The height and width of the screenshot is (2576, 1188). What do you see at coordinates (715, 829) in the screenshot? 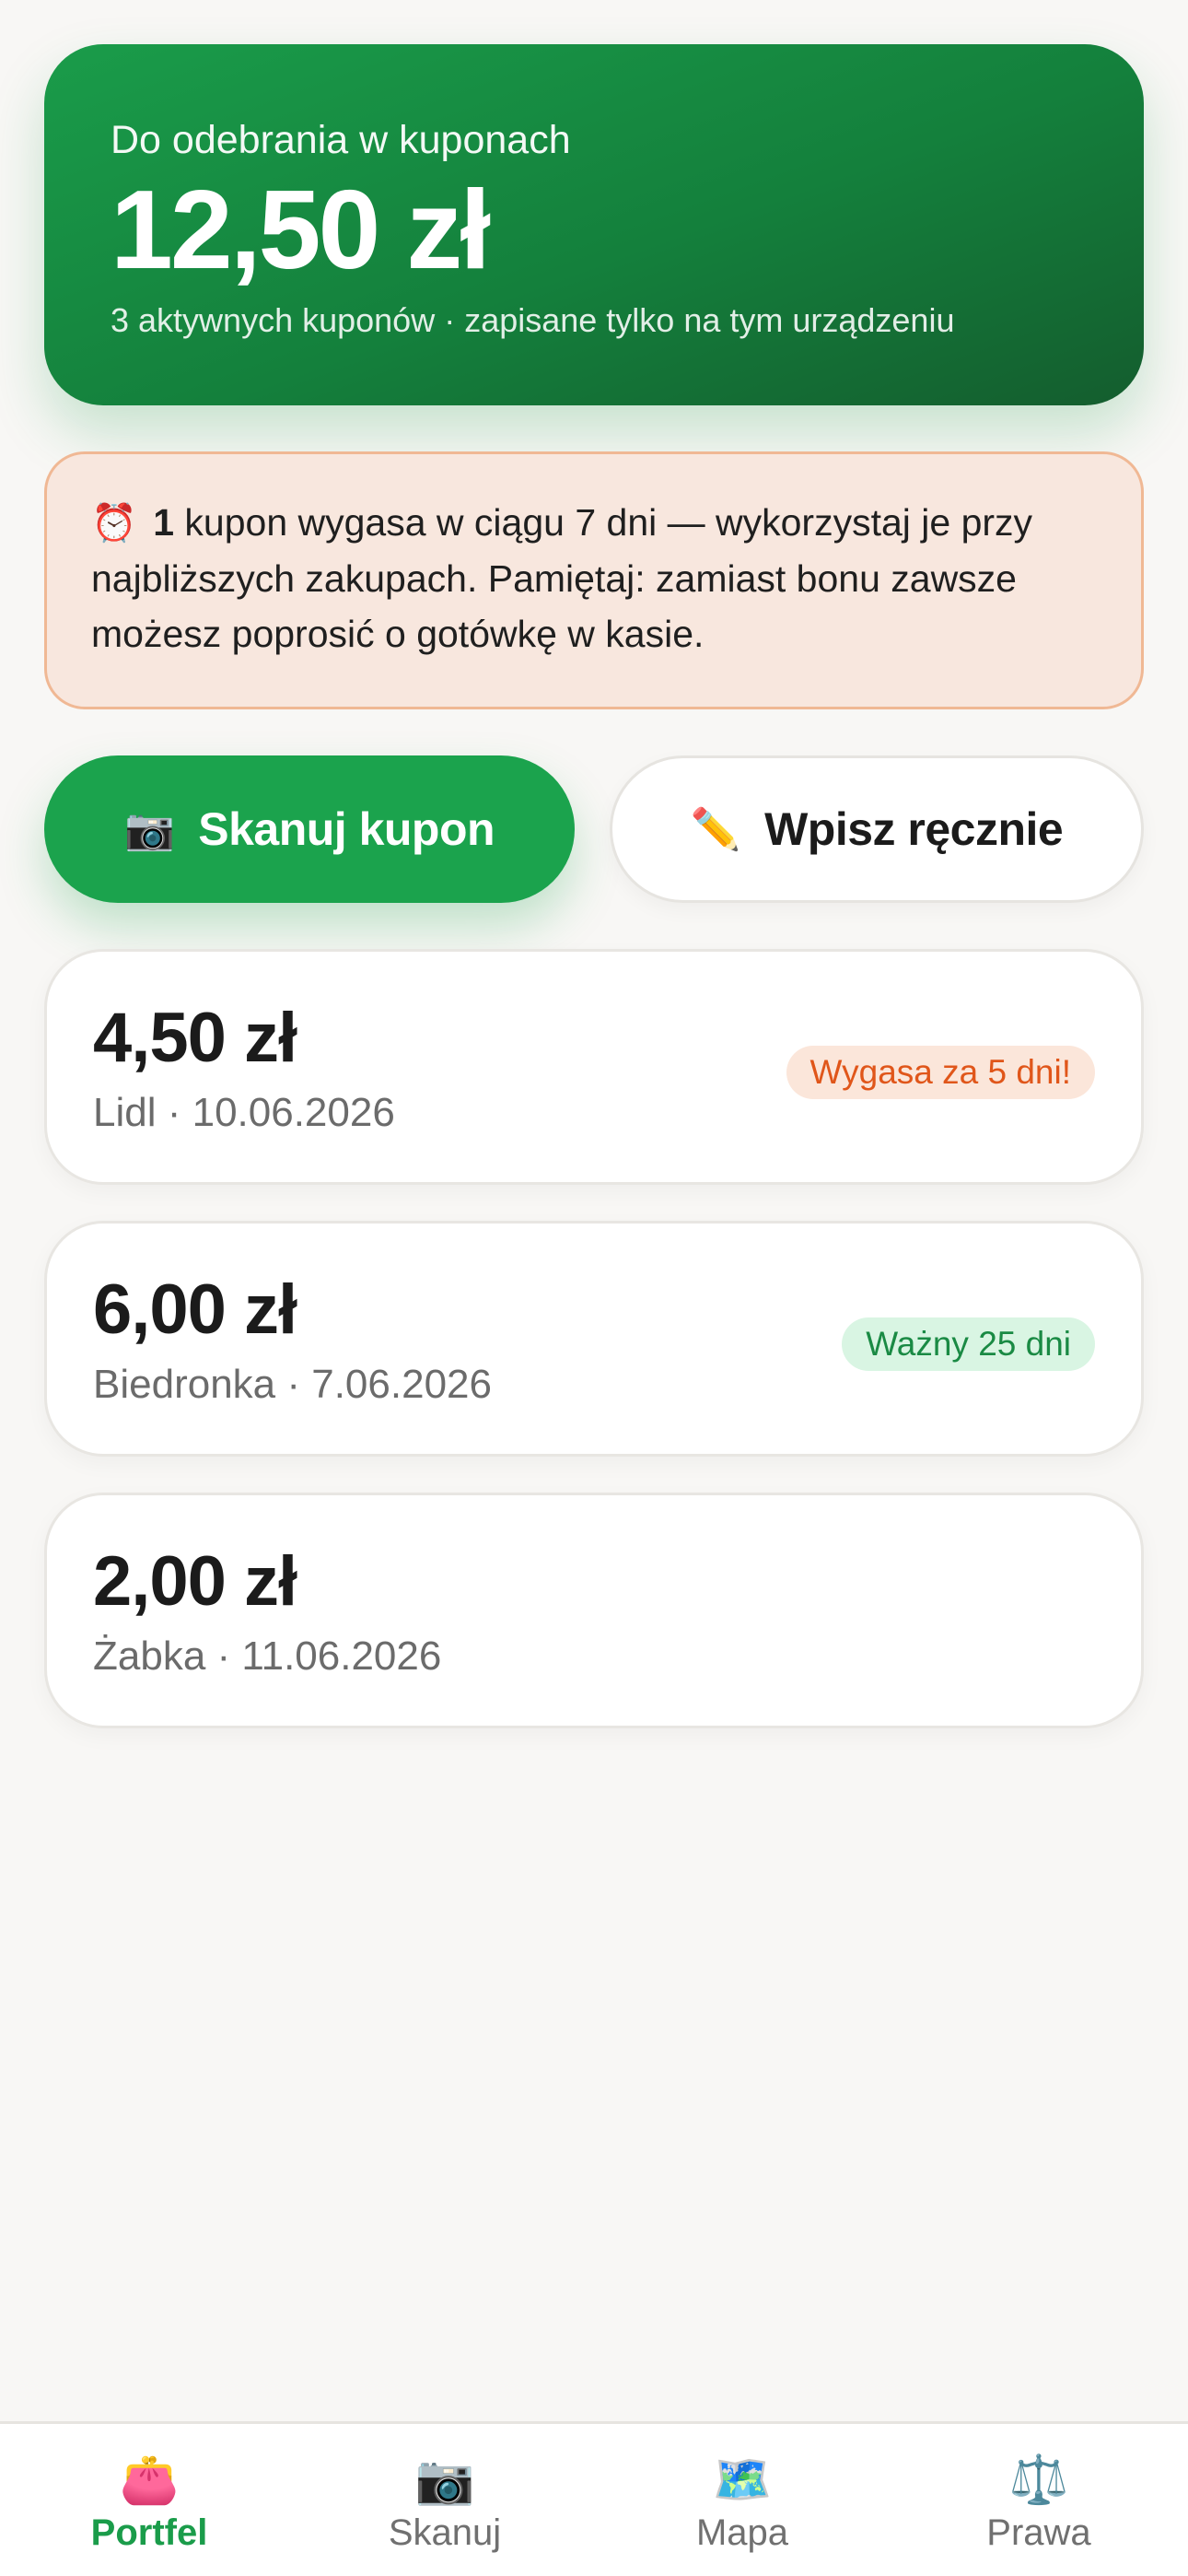
I see `pencil-icon: ✏️` at bounding box center [715, 829].